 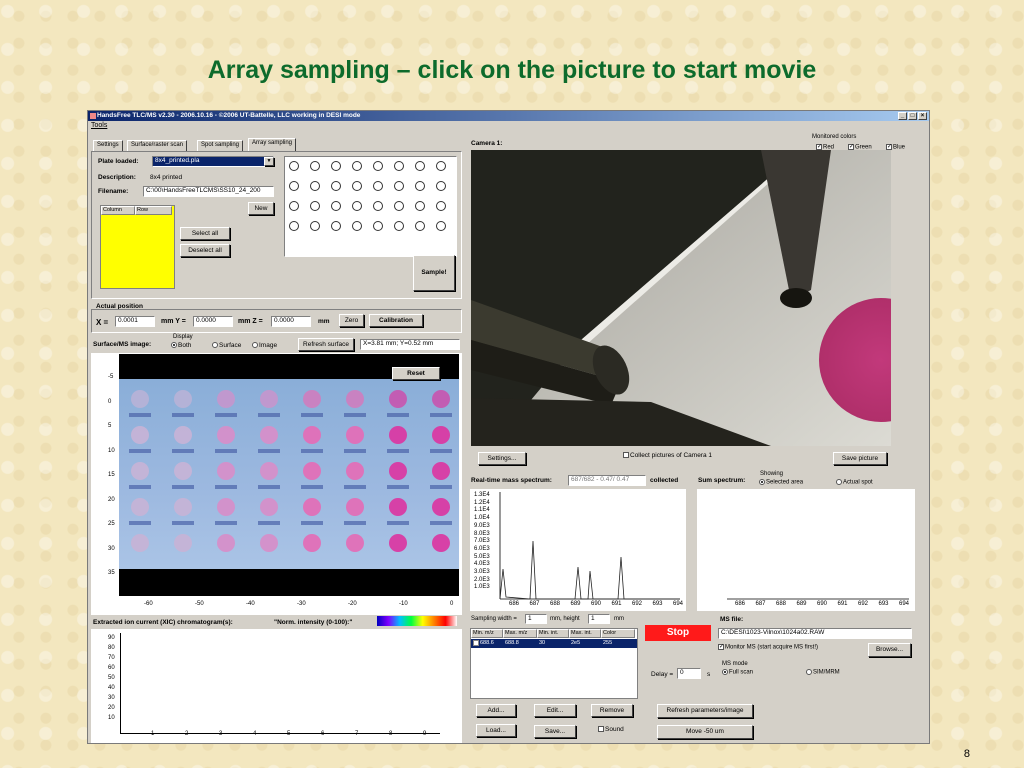 What do you see at coordinates (135, 321) in the screenshot?
I see `x-position-field: 0.0001` at bounding box center [135, 321].